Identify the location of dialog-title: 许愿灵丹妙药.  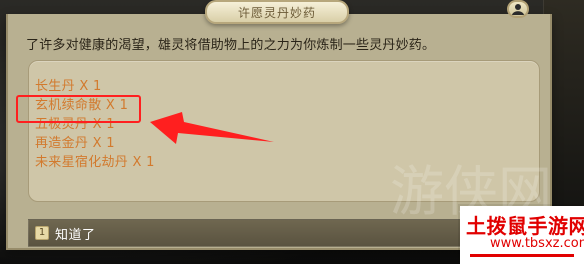
(276, 12).